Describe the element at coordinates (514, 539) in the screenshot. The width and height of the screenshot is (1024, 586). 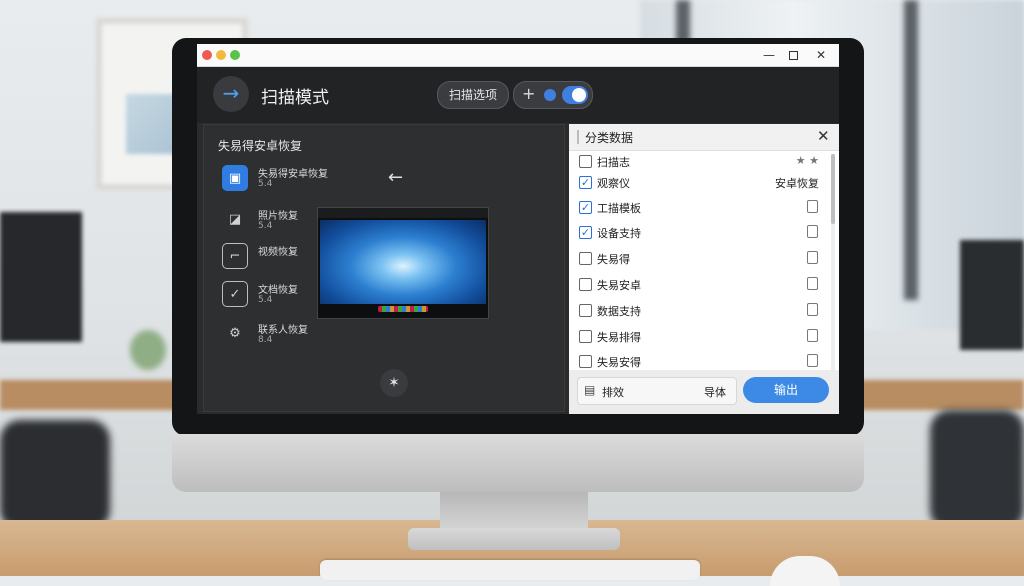
I see `monitor-foot` at that location.